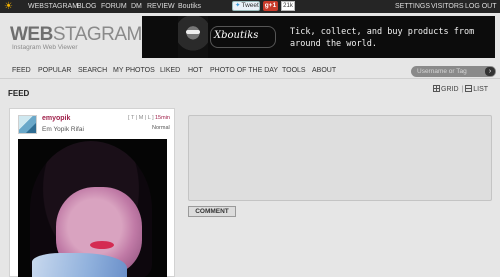 The width and height of the screenshot is (500, 277). Describe the element at coordinates (436, 88) in the screenshot. I see `grid-icon` at that location.